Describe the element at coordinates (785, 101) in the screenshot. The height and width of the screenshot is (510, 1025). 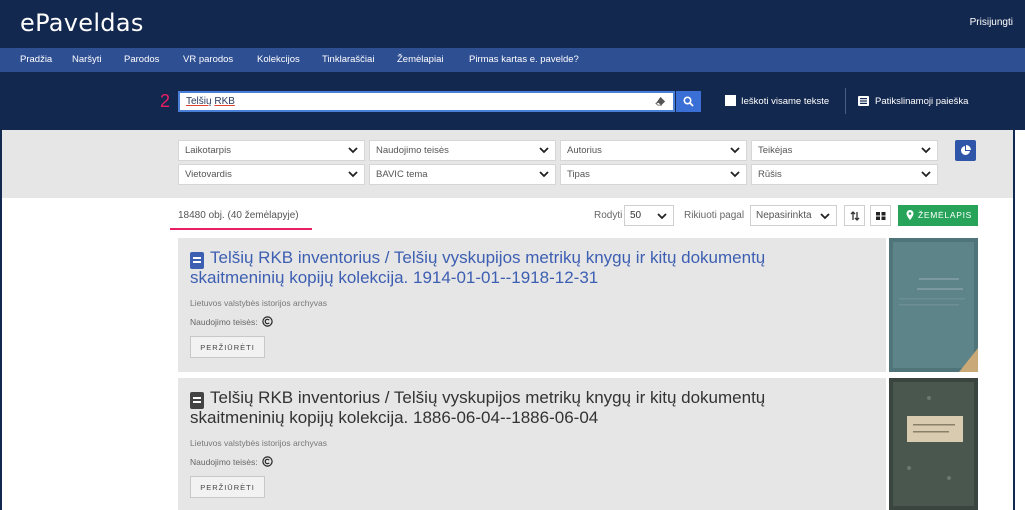
I see `fulltext-label: Ieškoti visame tekste` at that location.